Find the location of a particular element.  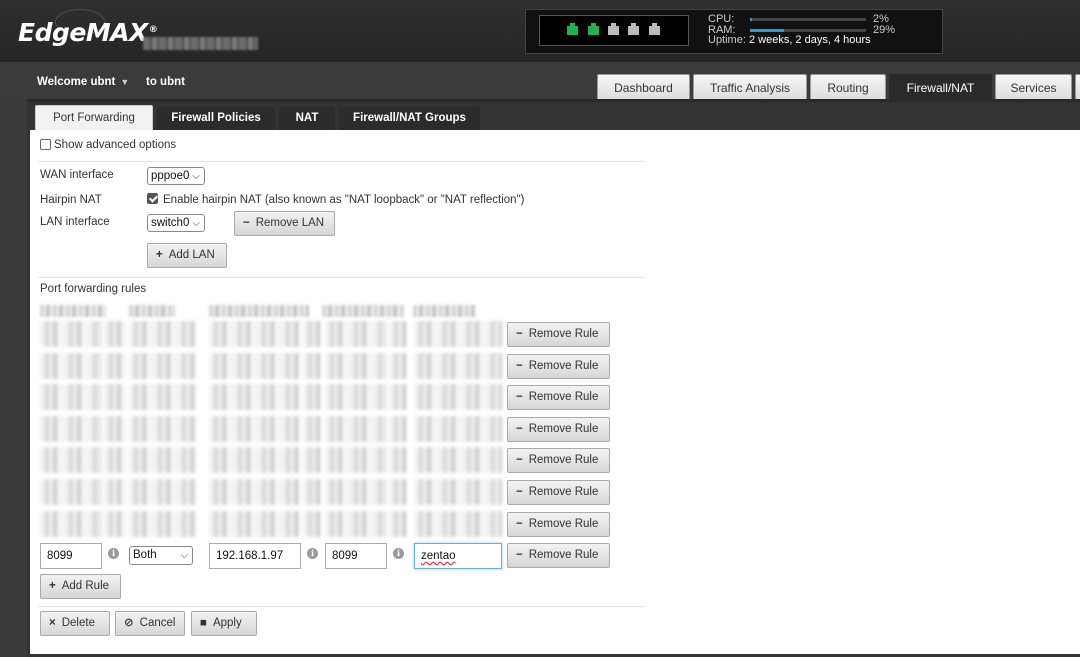

ram-bar is located at coordinates (808, 30).